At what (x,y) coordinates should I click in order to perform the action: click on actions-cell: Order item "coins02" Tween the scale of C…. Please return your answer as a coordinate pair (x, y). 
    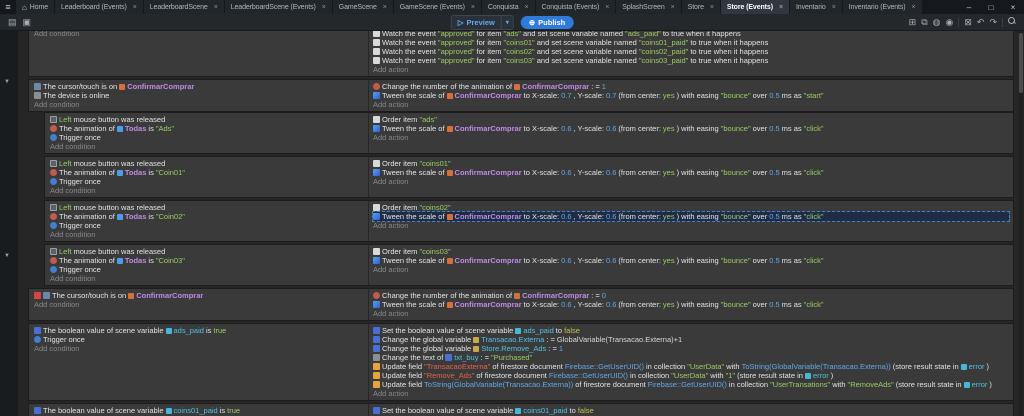
    Looking at the image, I should click on (691, 221).